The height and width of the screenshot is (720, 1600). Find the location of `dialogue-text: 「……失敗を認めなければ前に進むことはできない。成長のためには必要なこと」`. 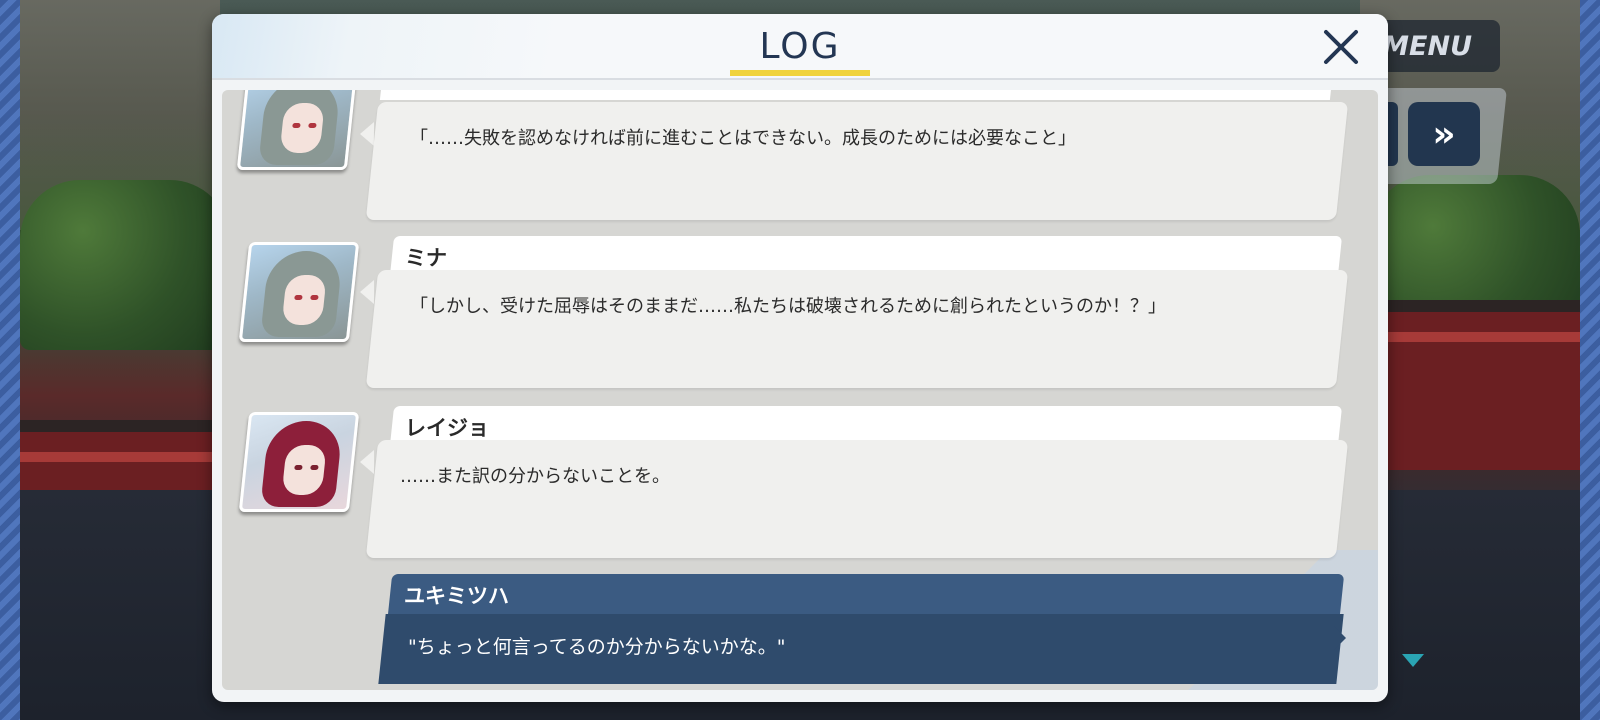

dialogue-text: 「……失敗を認めなければ前に進むことはできない。成長のためには必要なこと」 is located at coordinates (743, 138).